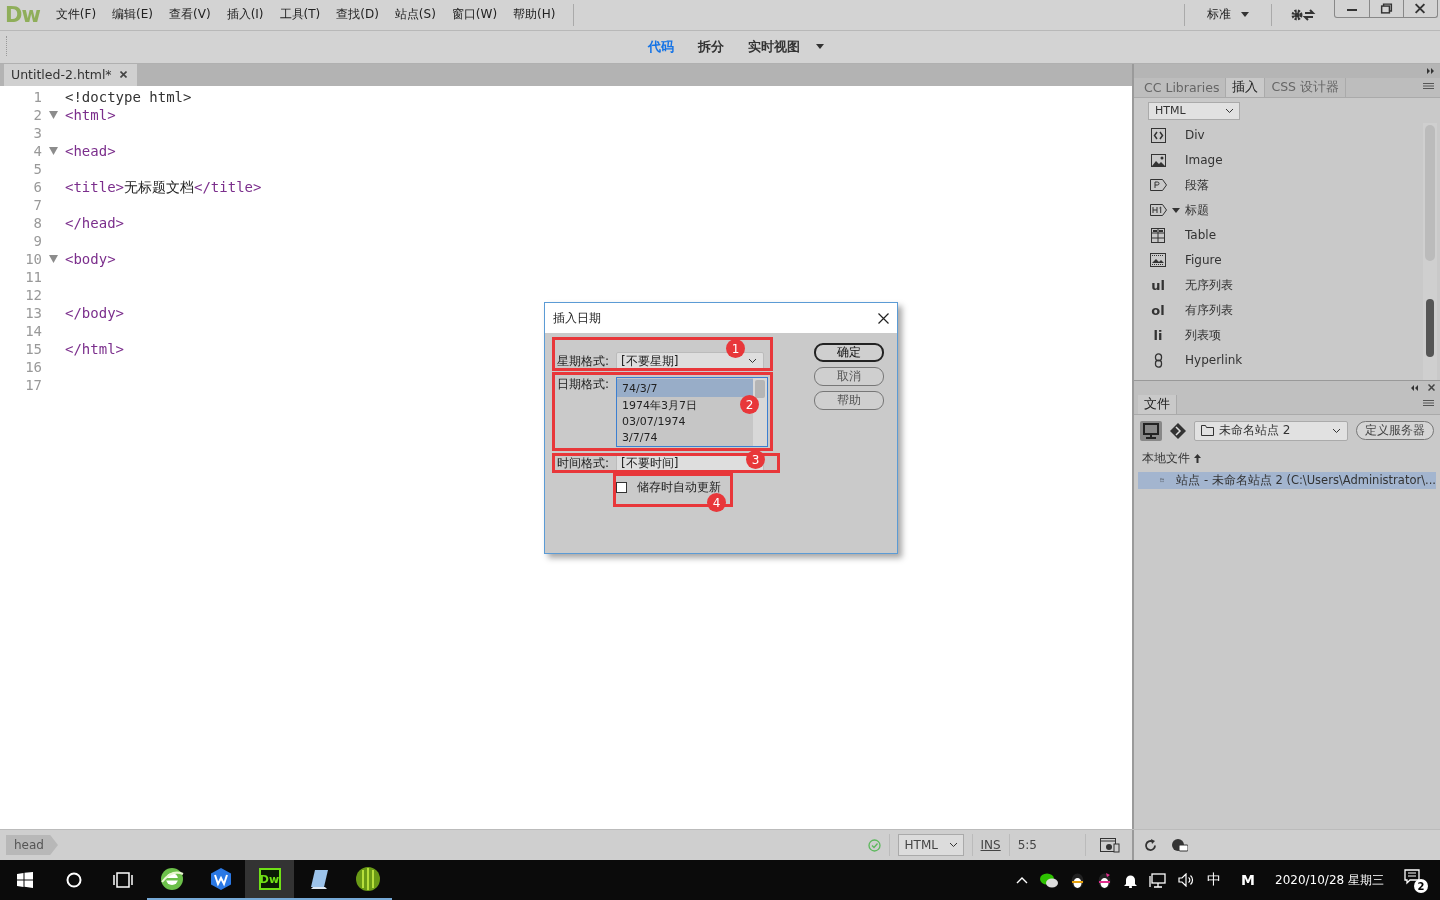 The height and width of the screenshot is (900, 1440). Describe the element at coordinates (1049, 880) in the screenshot. I see `chat-bubbles-icon` at that location.